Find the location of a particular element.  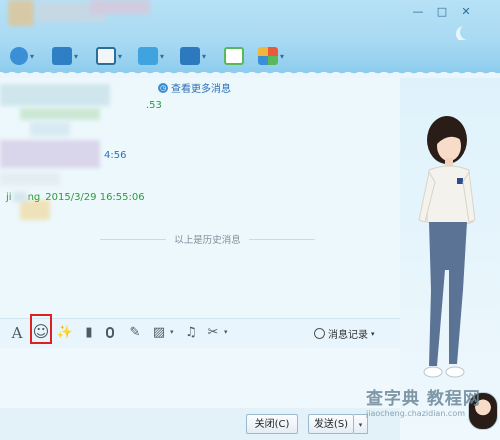

toolbar-item-video-chat: ▾ is located at coordinates (115, 56).